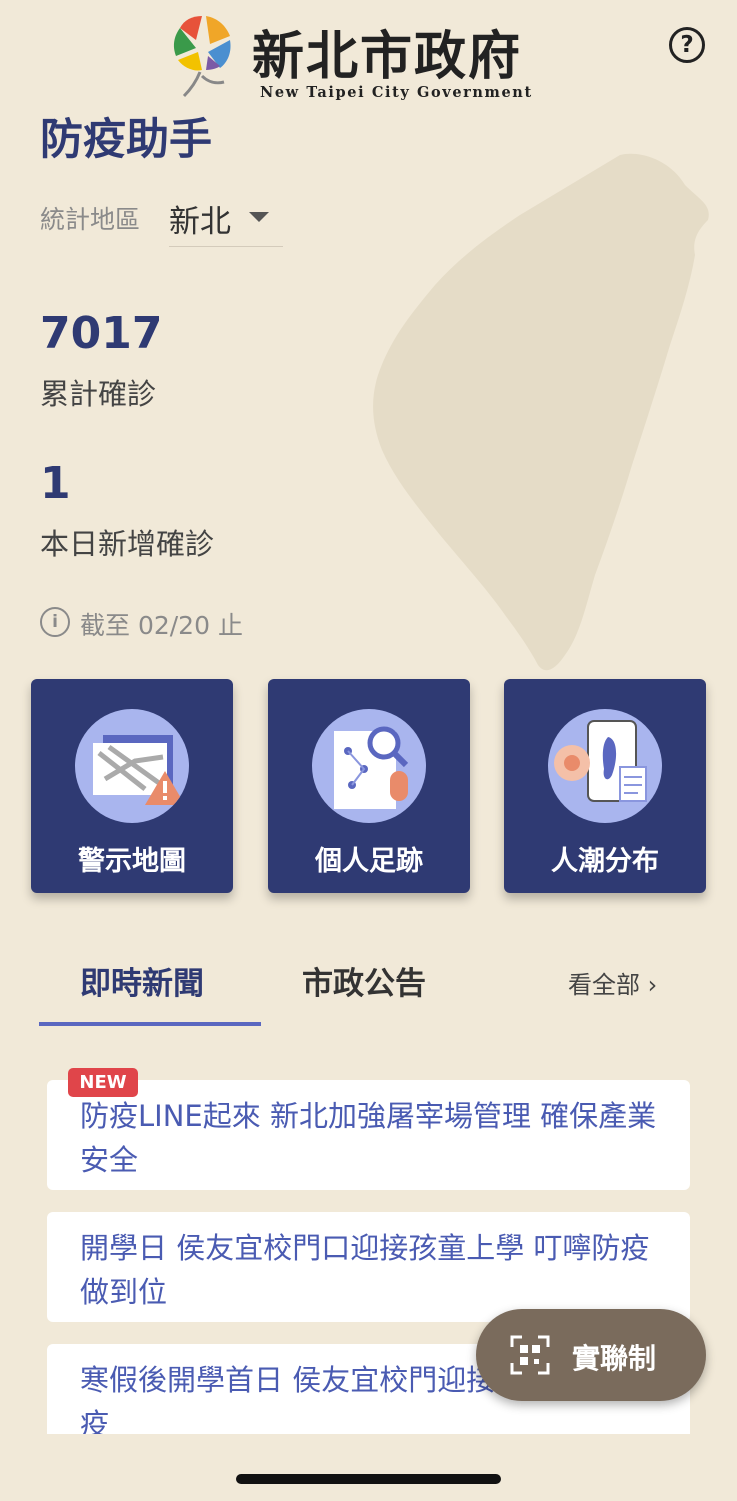 The image size is (737, 1501). I want to click on new-badge: NEW, so click(103, 1082).